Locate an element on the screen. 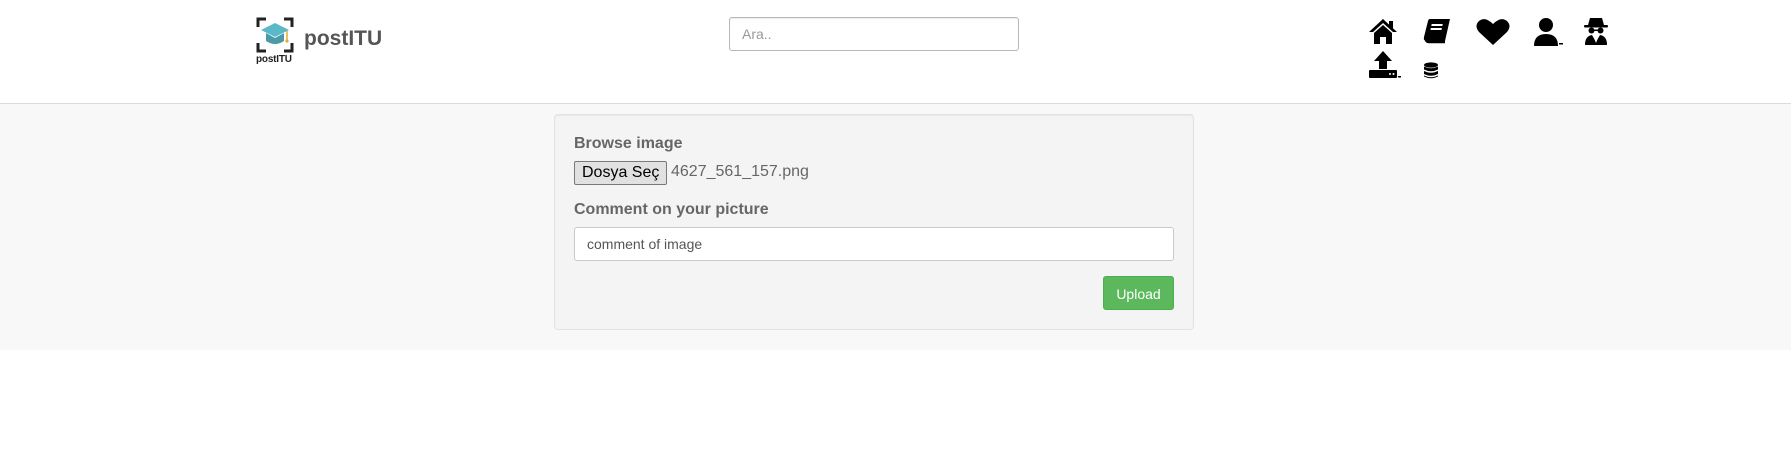 The width and height of the screenshot is (1791, 462). logo: postITU is located at coordinates (275, 42).